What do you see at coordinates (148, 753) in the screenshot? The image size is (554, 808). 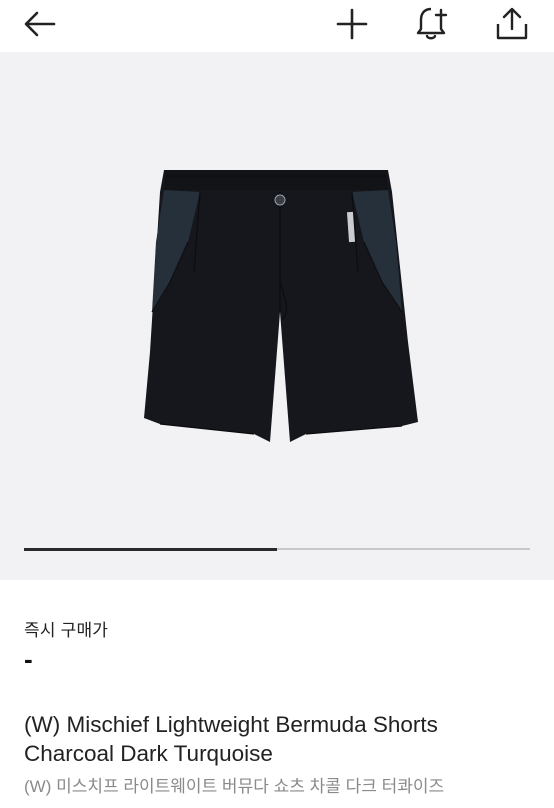 I see `product-title-line-2: Charcoal Dark Turquoise` at bounding box center [148, 753].